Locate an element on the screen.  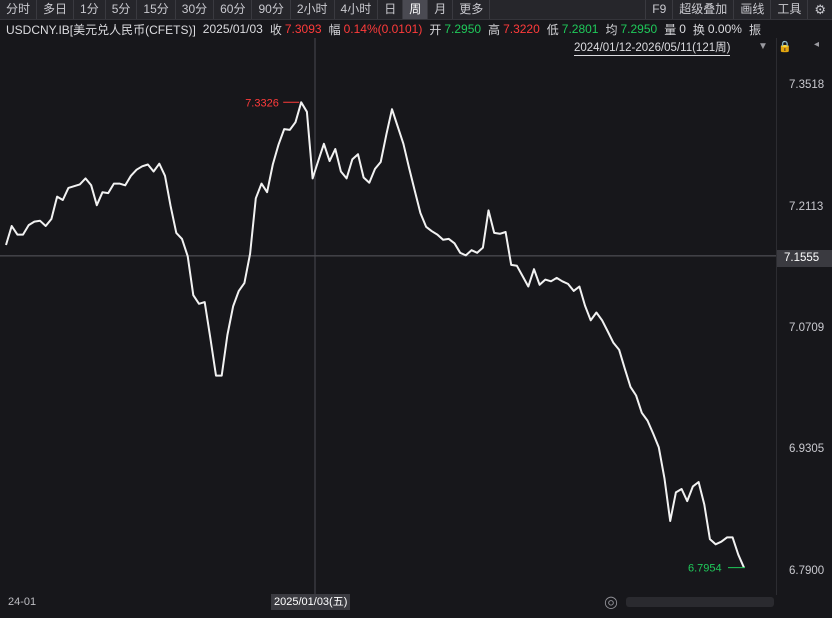
period-tab-7: 90分 is located at coordinates (271, 9).